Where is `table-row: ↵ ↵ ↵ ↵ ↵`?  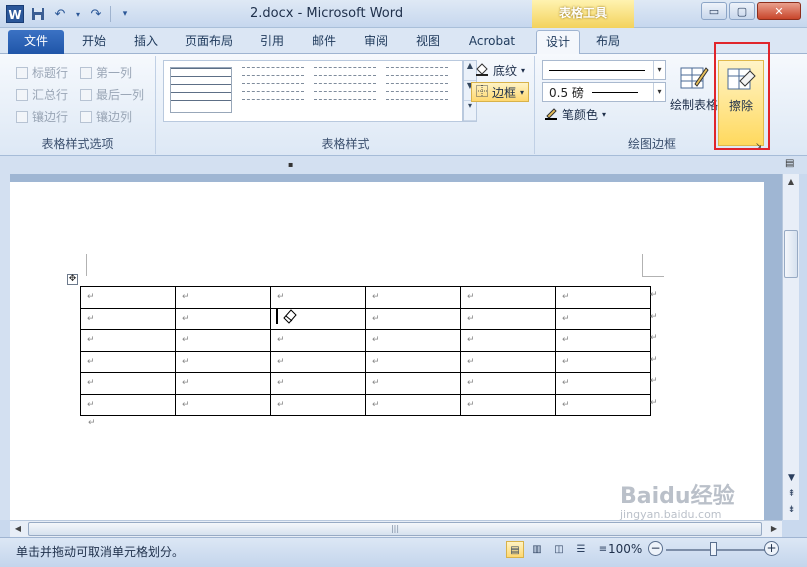
table-row: ↵ ↵ ↵ ↵ ↵ is located at coordinates (365, 318).